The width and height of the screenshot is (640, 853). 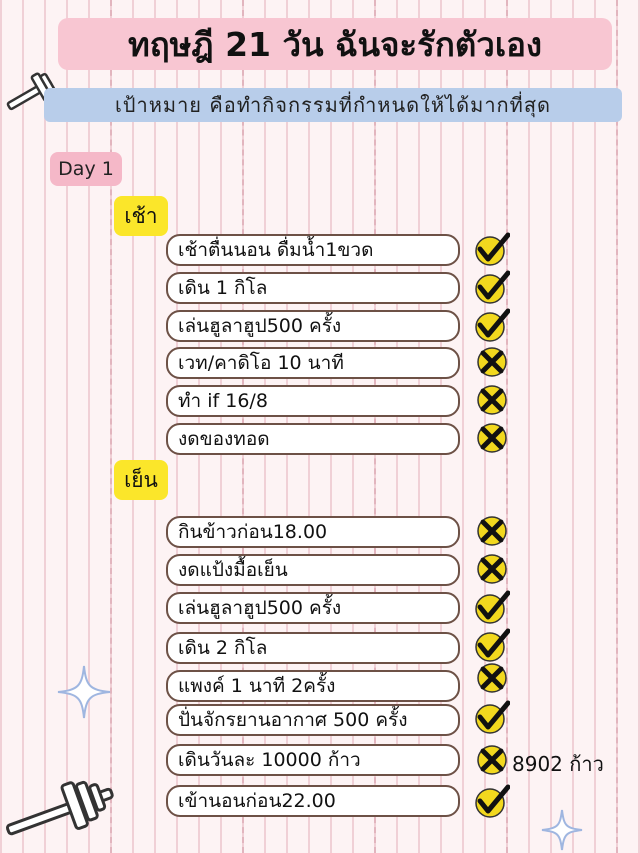 I want to click on task-item: เดิน 1 กิโล, so click(x=313, y=288).